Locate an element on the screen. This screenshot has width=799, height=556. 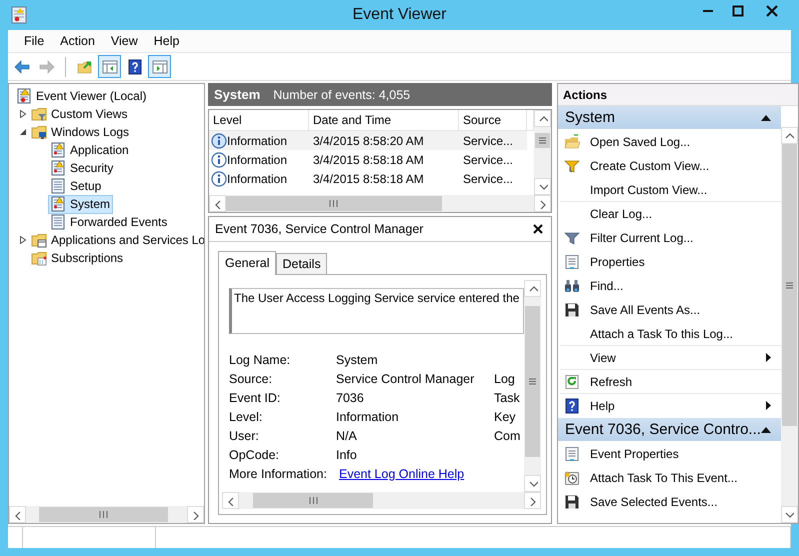
tree-item: Setup is located at coordinates (76, 186).